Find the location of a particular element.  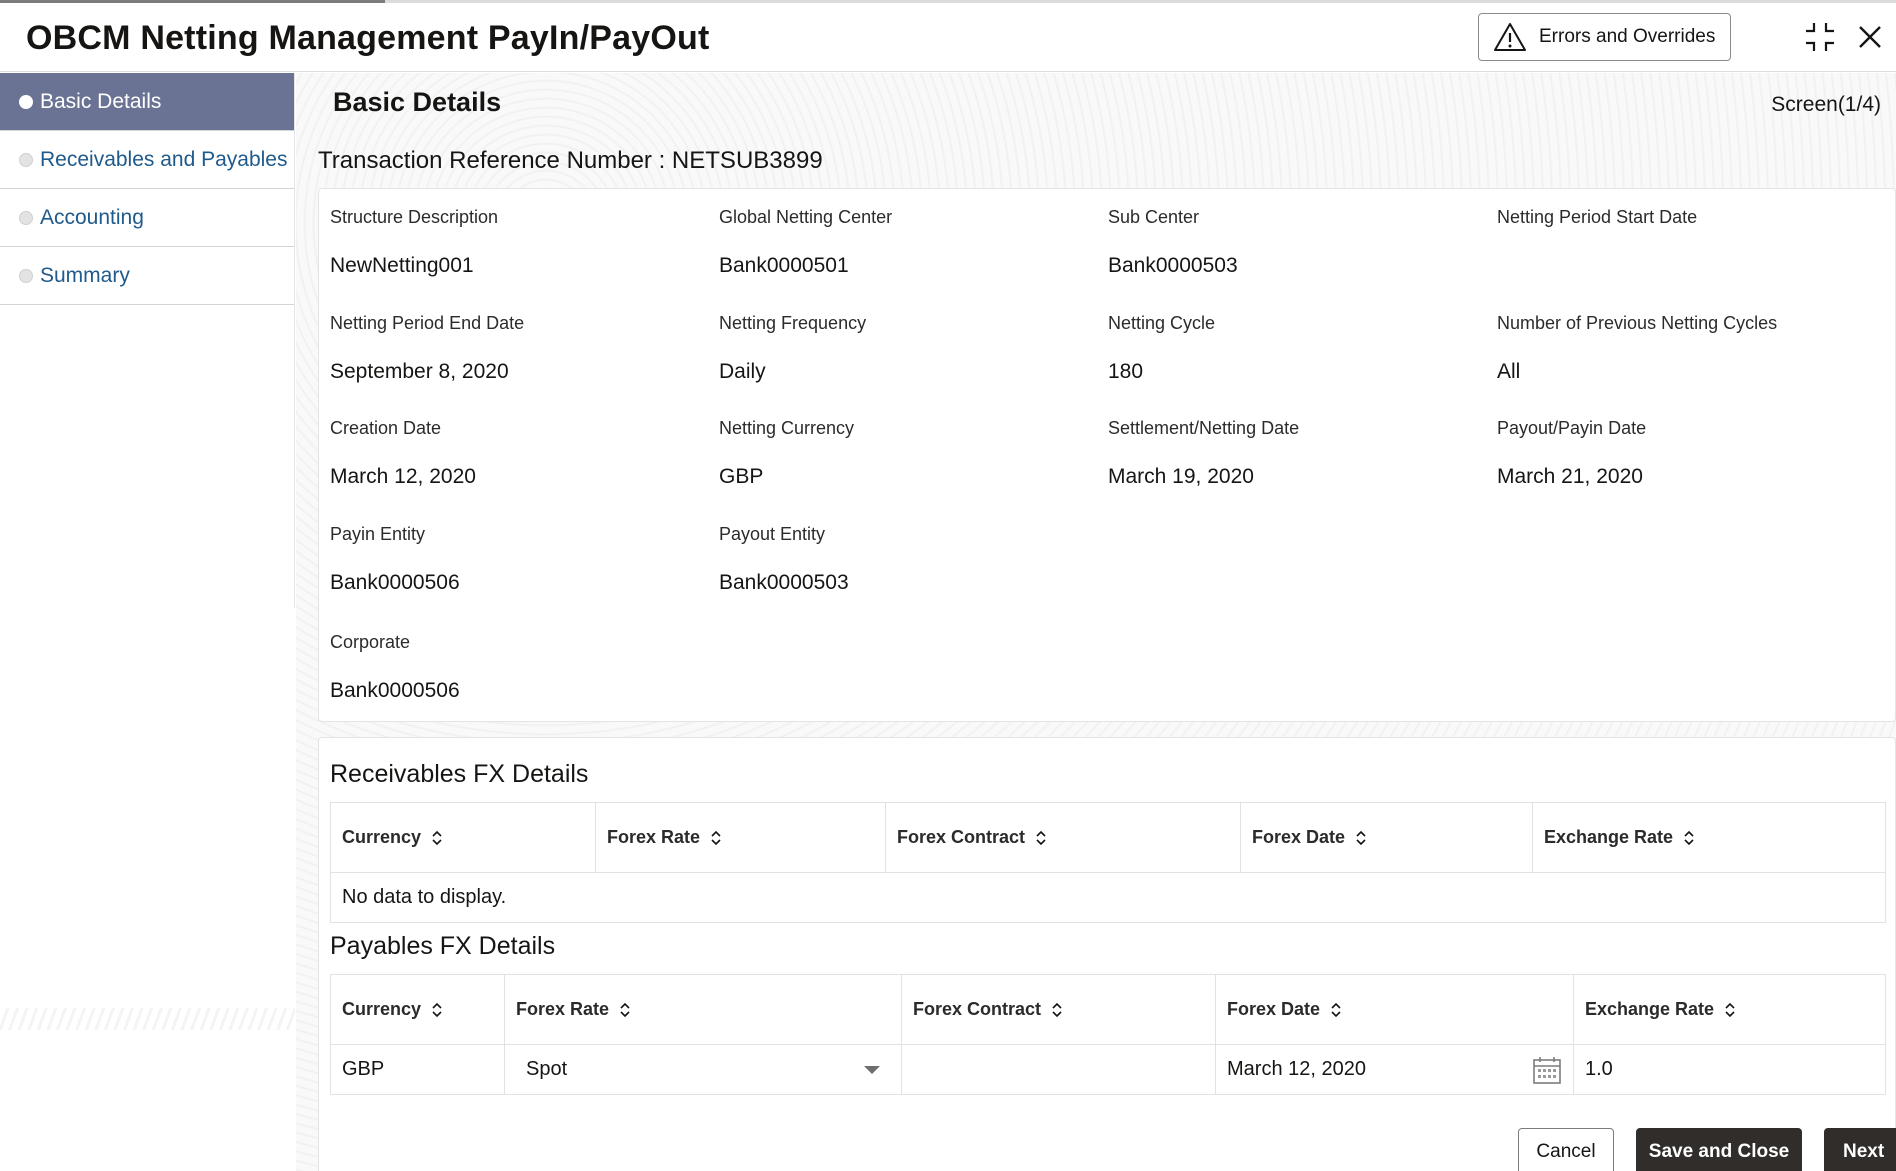

forex-rate-selected-value: Spot is located at coordinates (547, 1069).